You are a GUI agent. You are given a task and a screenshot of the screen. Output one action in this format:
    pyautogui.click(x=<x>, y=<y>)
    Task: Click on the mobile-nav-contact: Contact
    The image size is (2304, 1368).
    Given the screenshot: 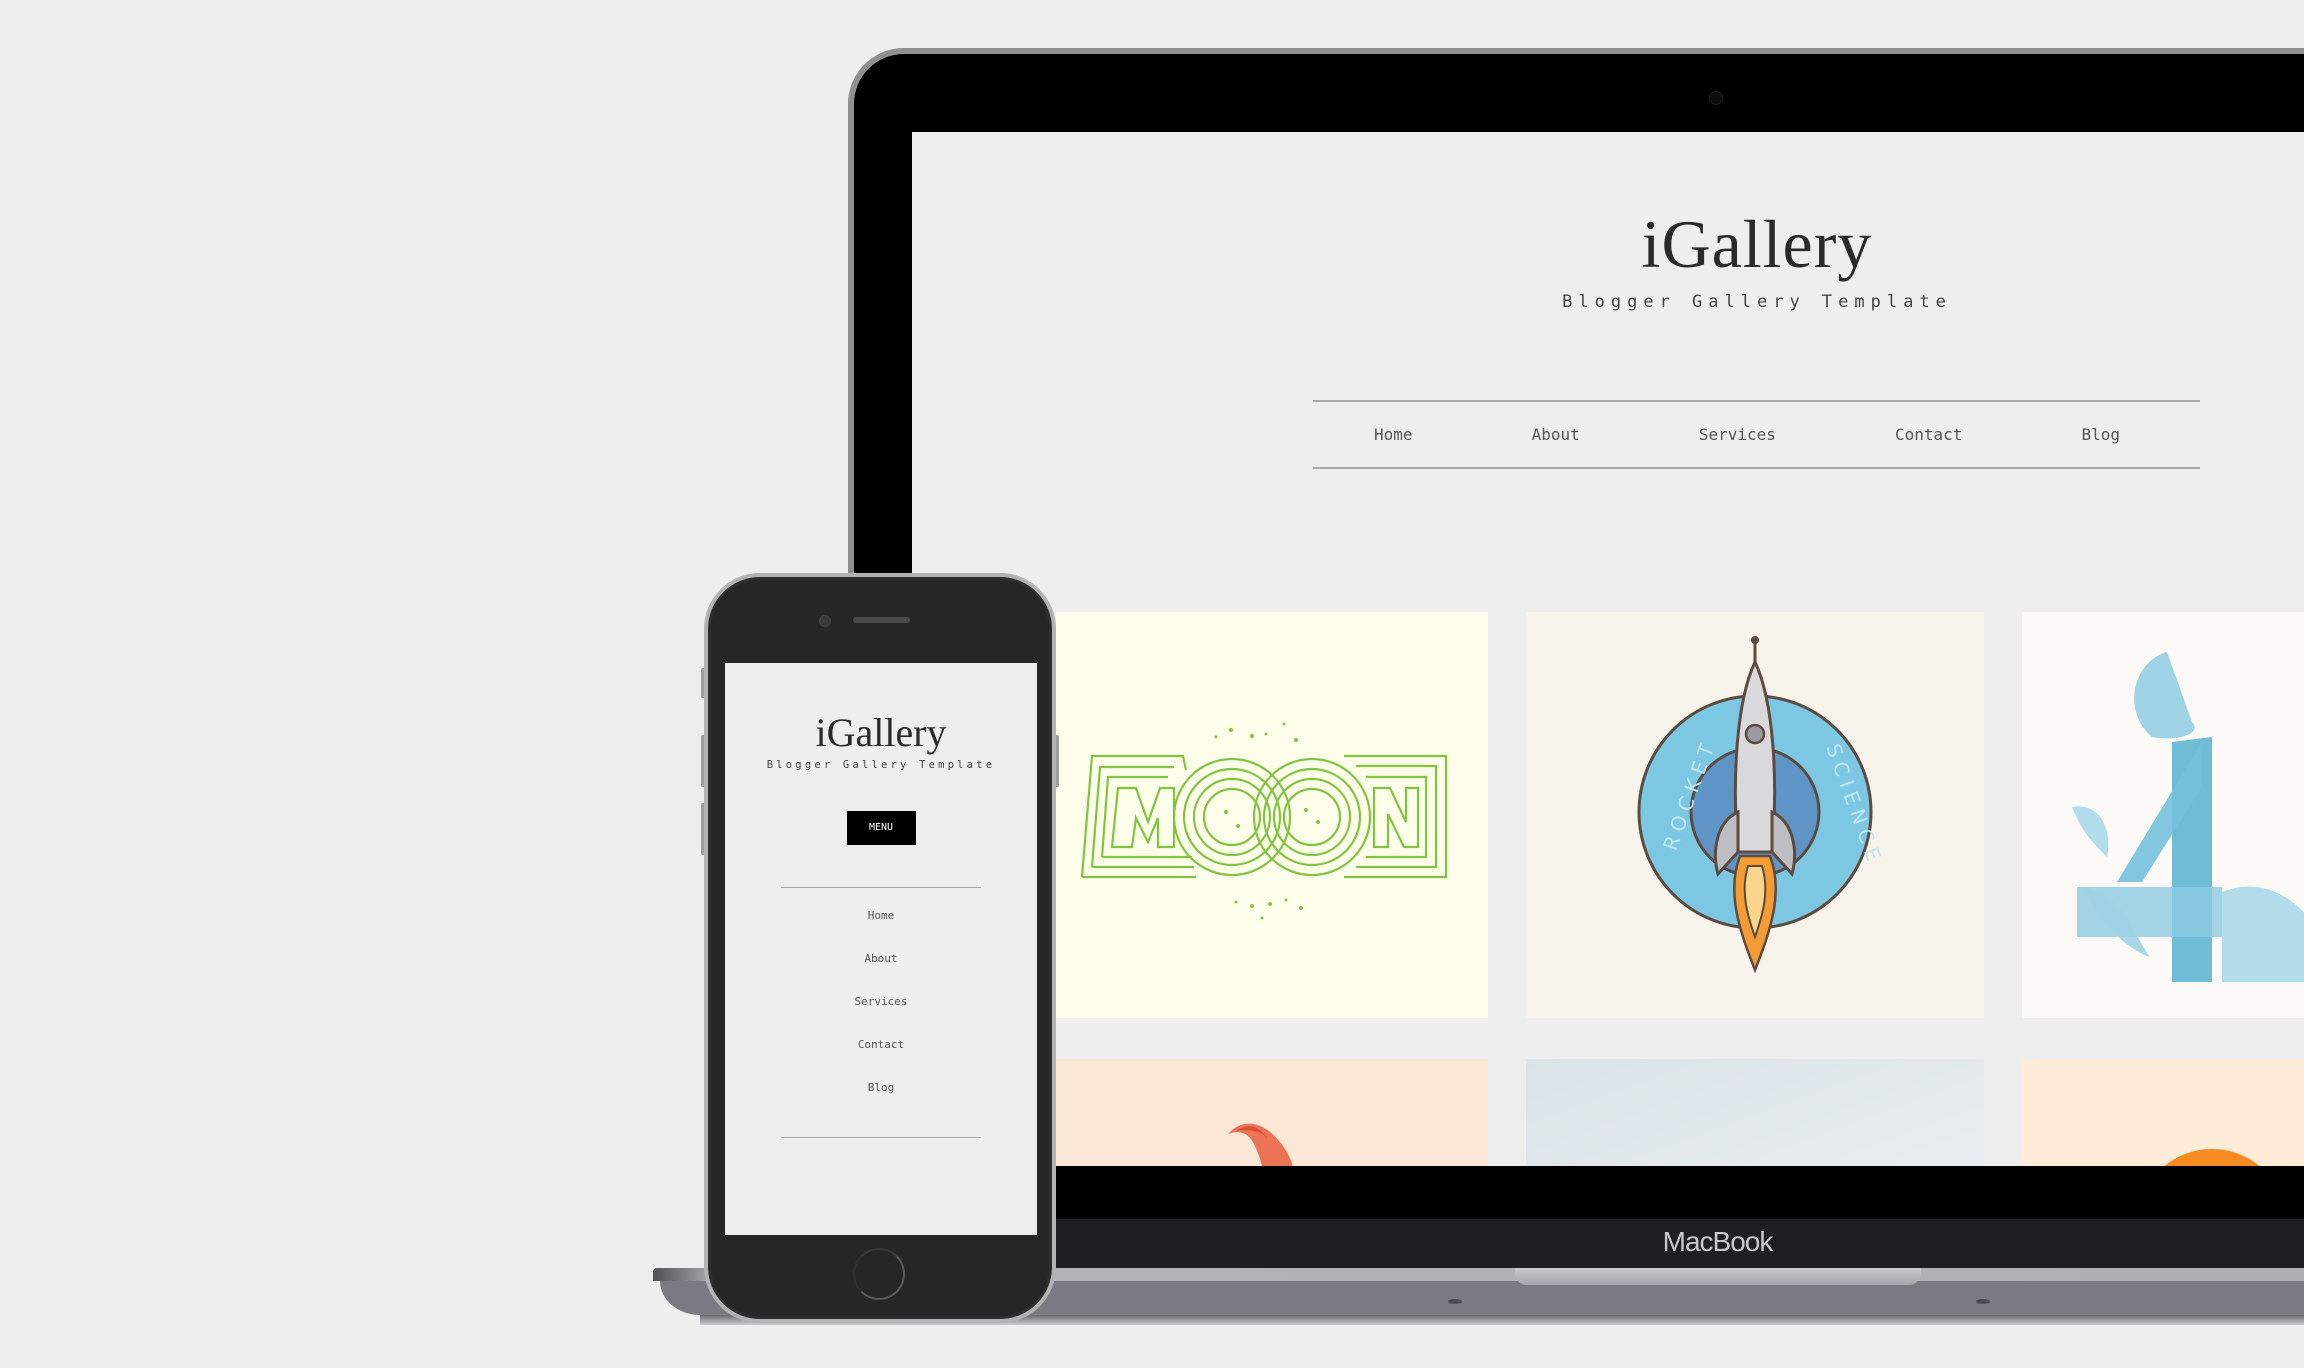 What is the action you would take?
    pyautogui.click(x=881, y=1058)
    